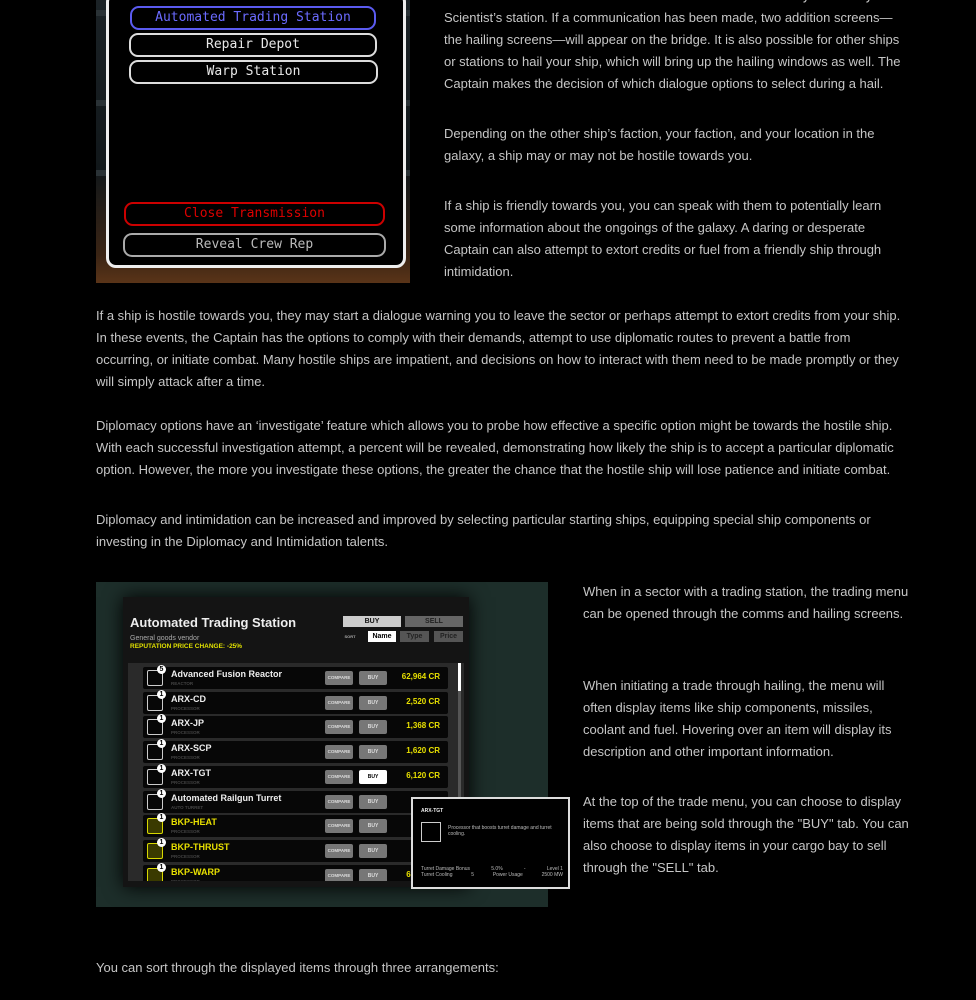 The width and height of the screenshot is (976, 1000). Describe the element at coordinates (382, 636) in the screenshot. I see `sort-name: Name` at that location.